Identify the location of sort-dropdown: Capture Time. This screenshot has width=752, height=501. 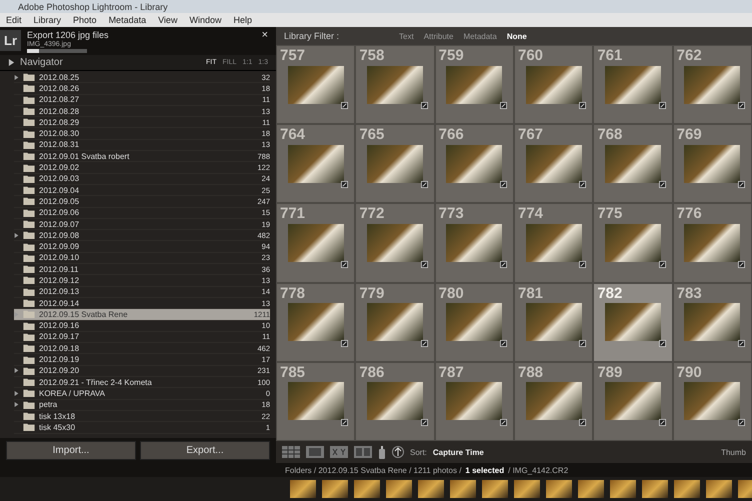
(458, 452).